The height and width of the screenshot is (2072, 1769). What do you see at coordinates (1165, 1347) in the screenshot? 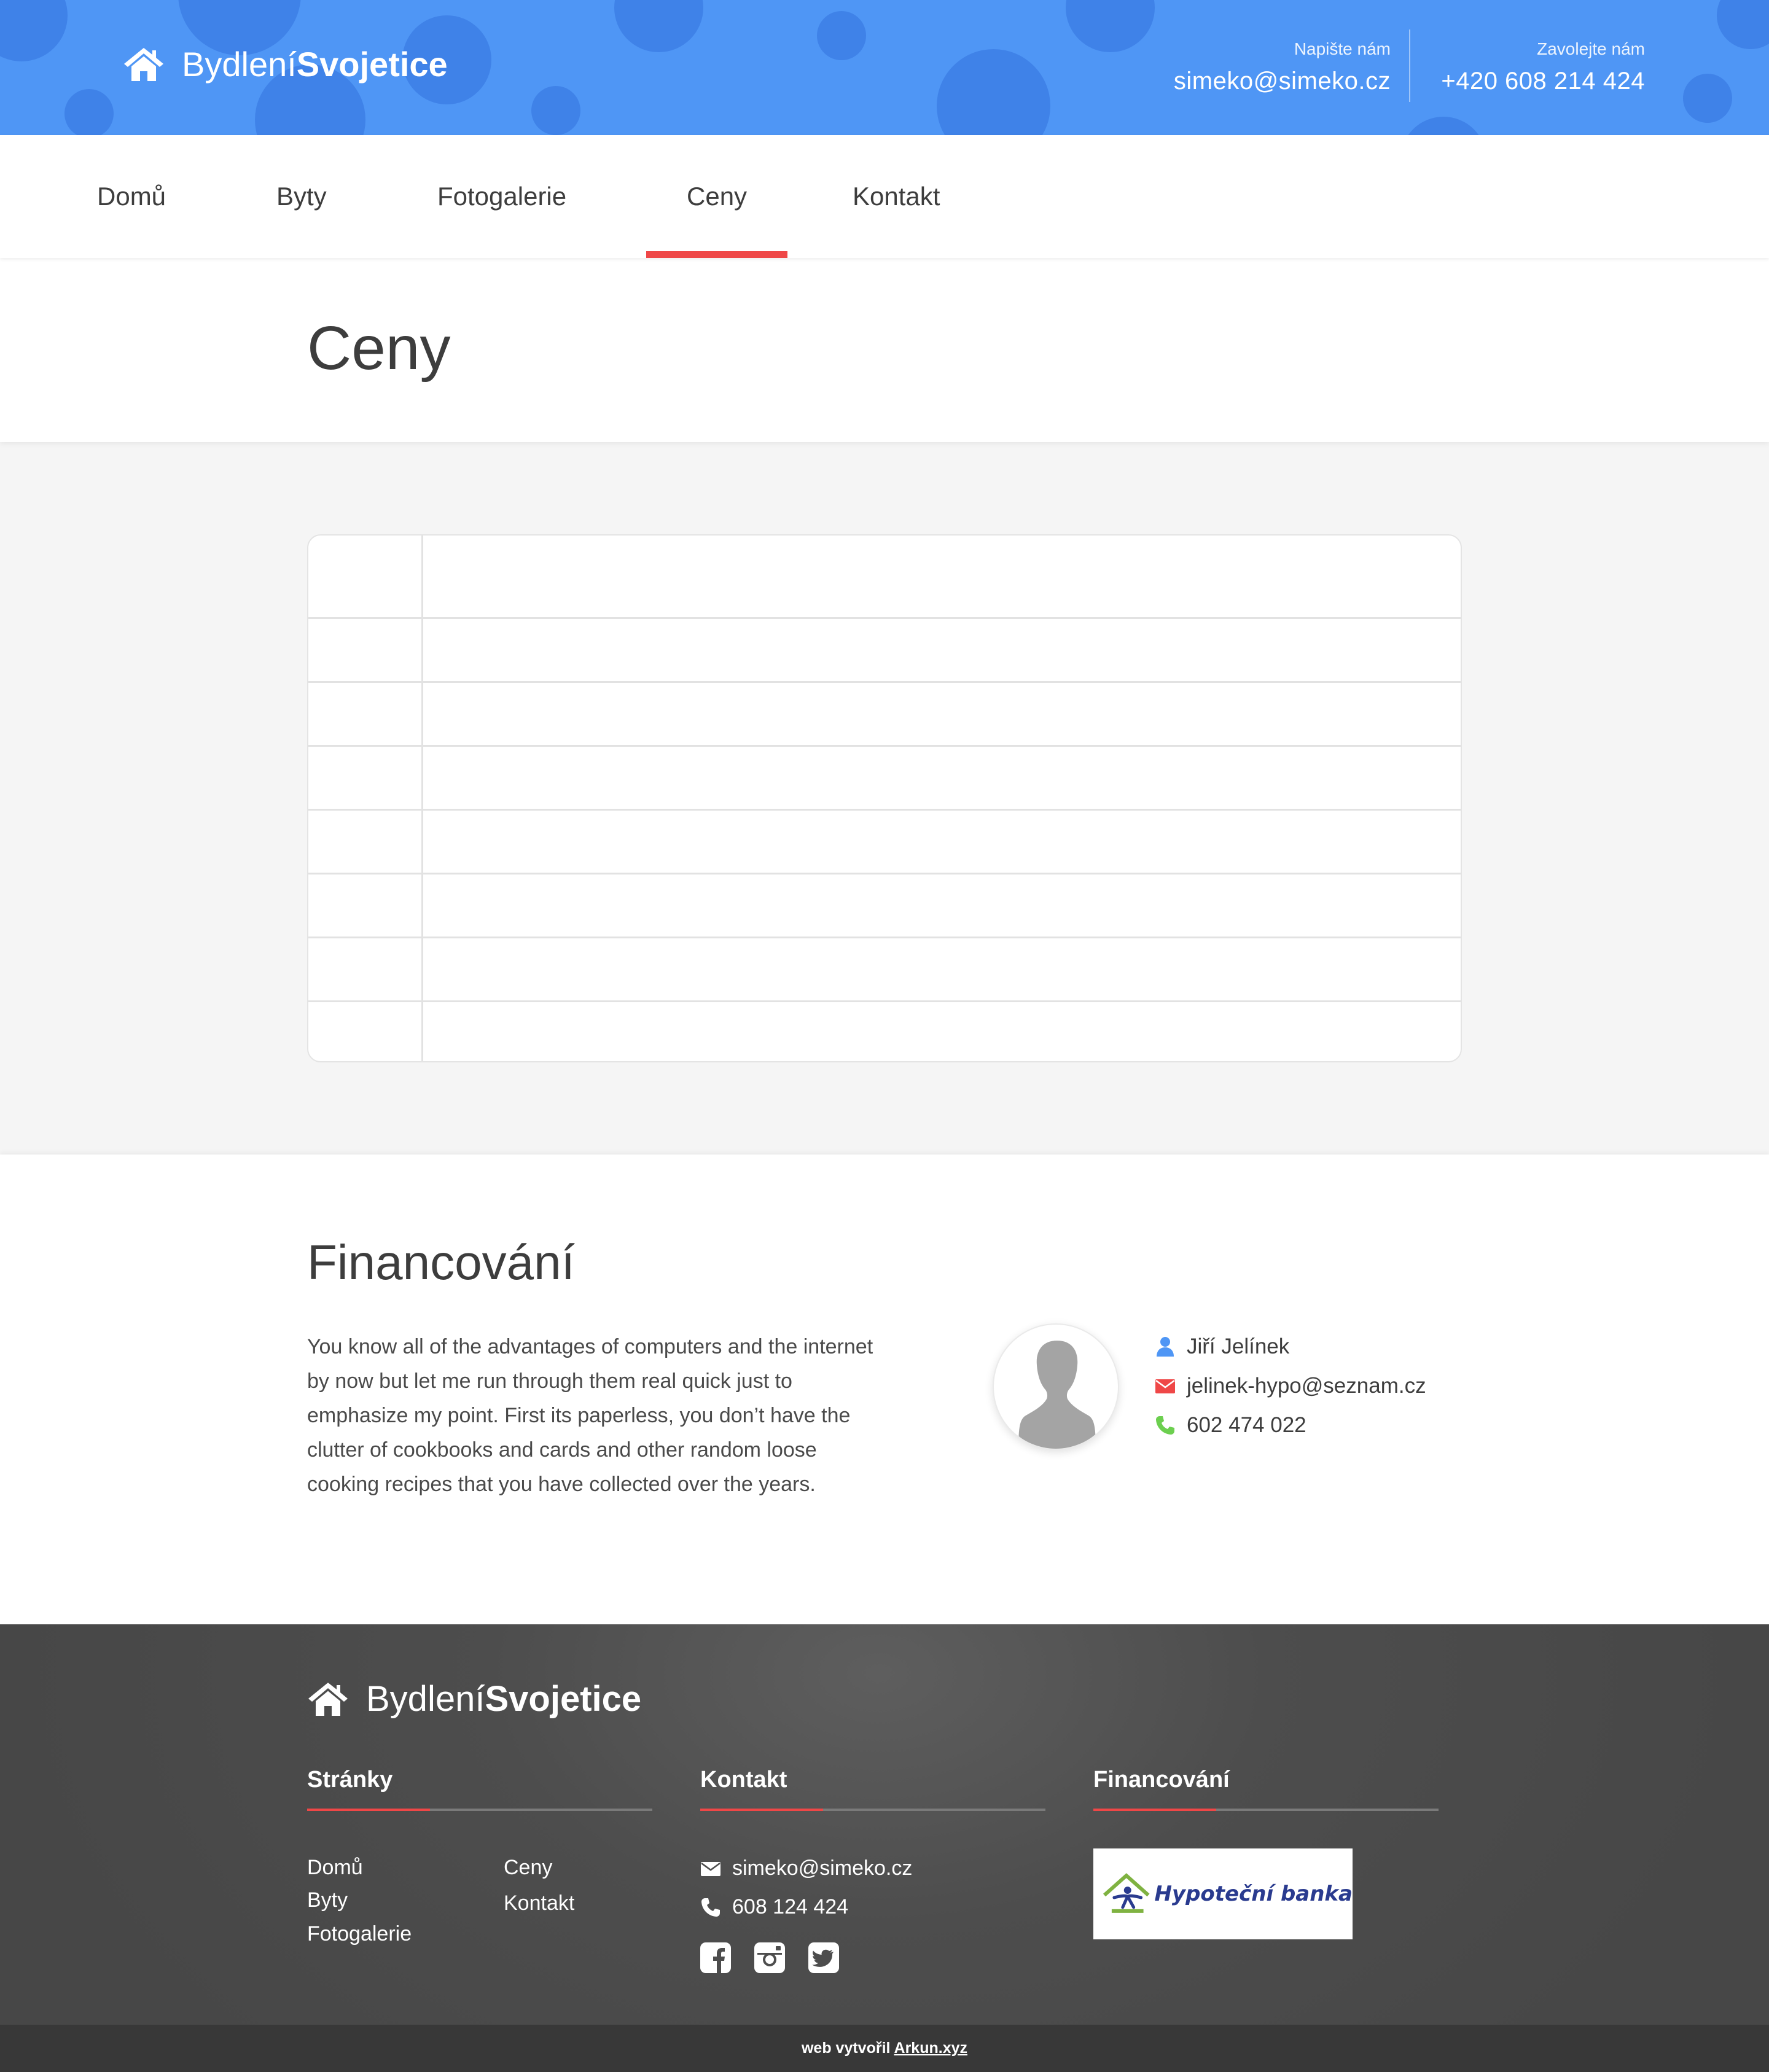
I see `user-icon` at bounding box center [1165, 1347].